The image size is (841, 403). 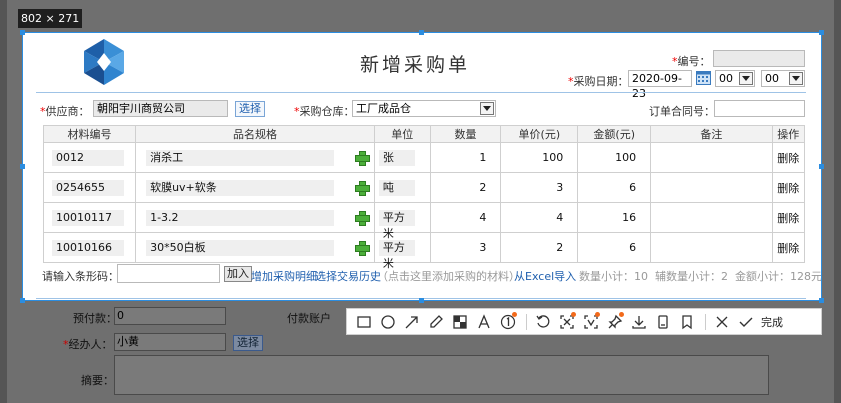 What do you see at coordinates (660, 85) in the screenshot?
I see `purchase-date-input: 2020-09-23` at bounding box center [660, 85].